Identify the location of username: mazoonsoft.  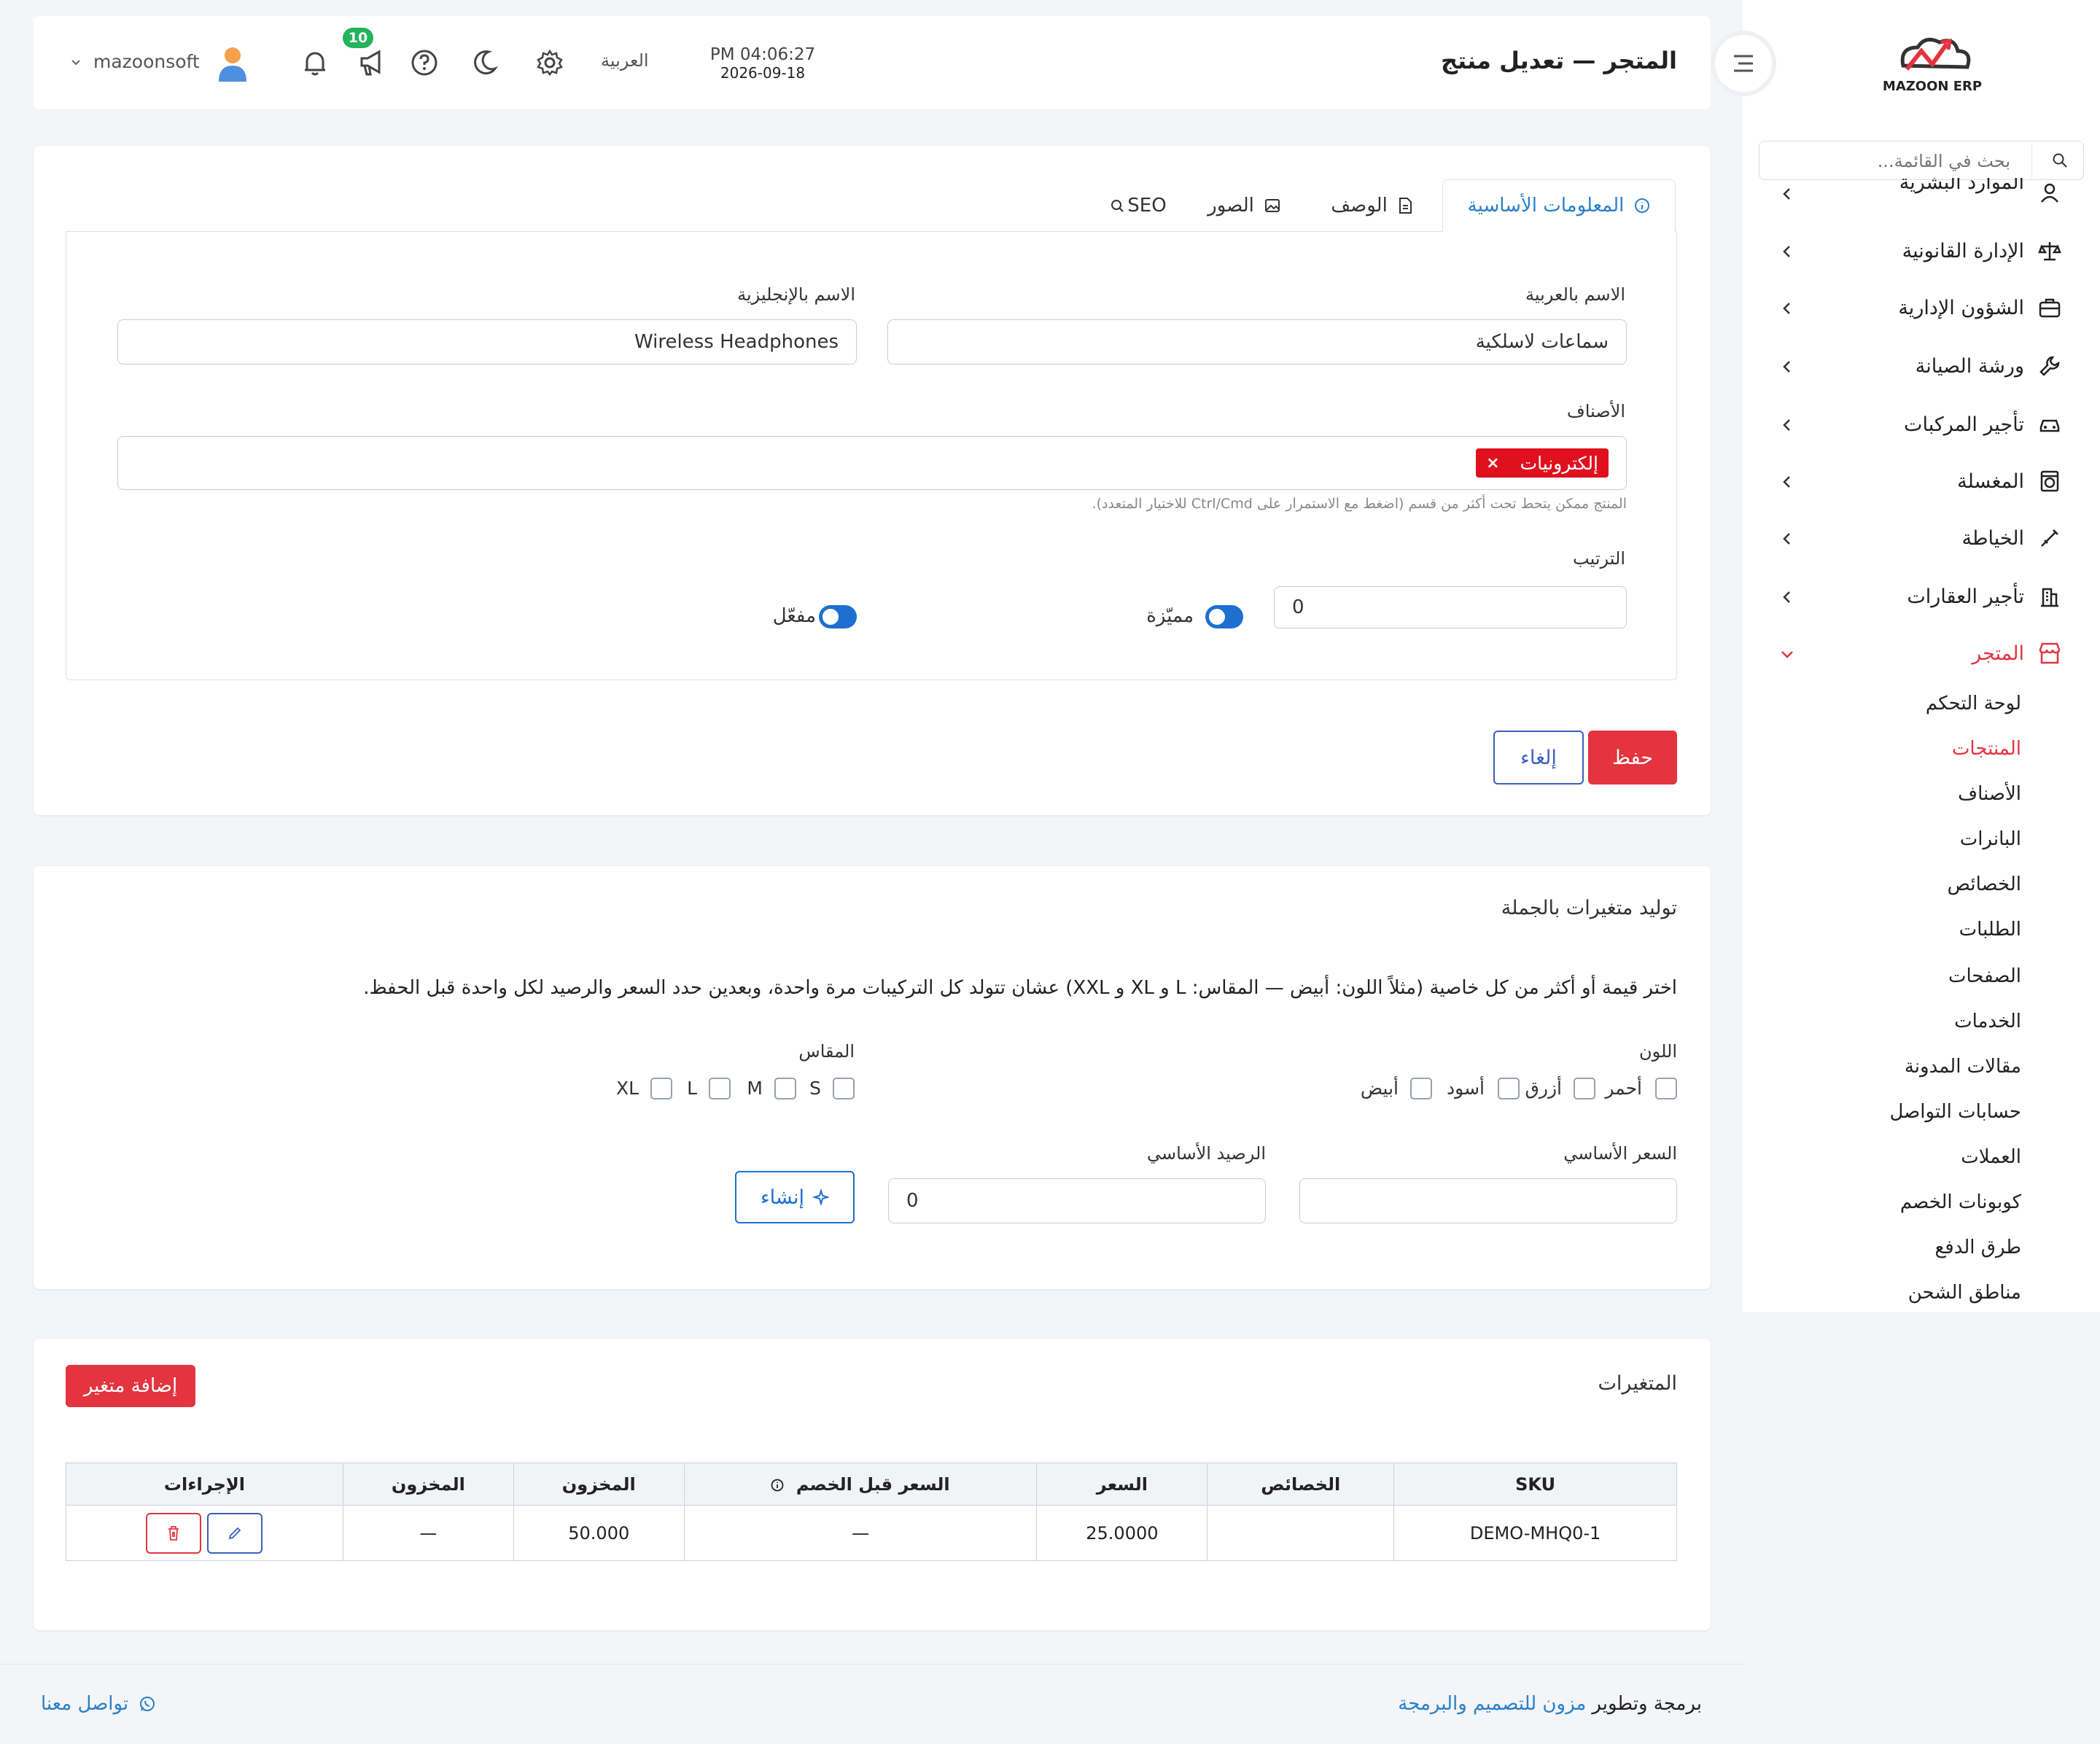
(146, 61).